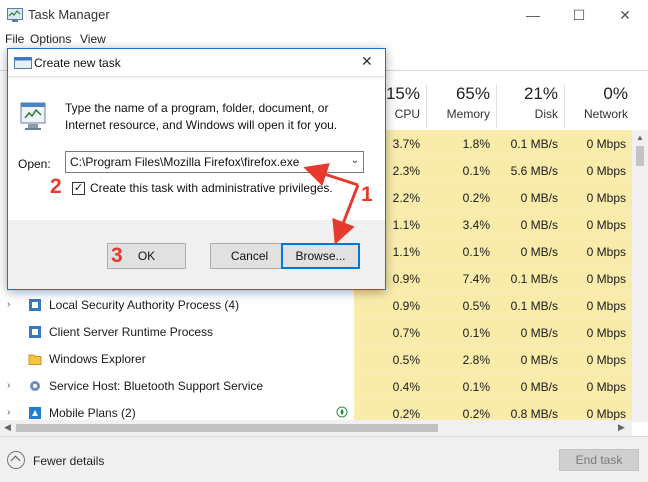 This screenshot has width=648, height=482. I want to click on memory-value: 0.5%, so click(476, 306).